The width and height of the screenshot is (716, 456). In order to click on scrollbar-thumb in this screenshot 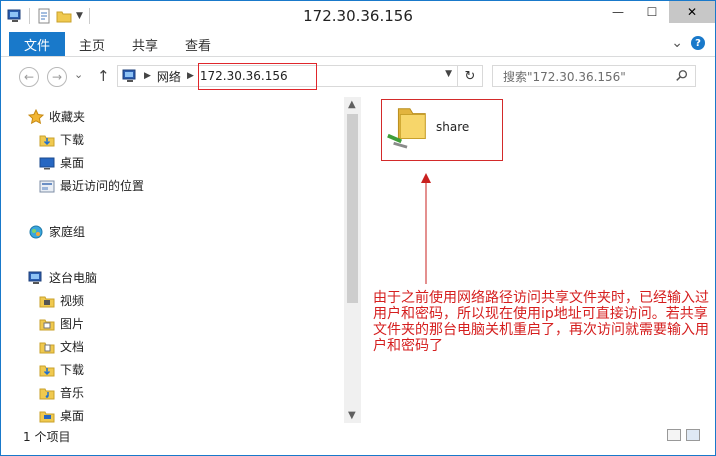, I will do `click(352, 208)`.